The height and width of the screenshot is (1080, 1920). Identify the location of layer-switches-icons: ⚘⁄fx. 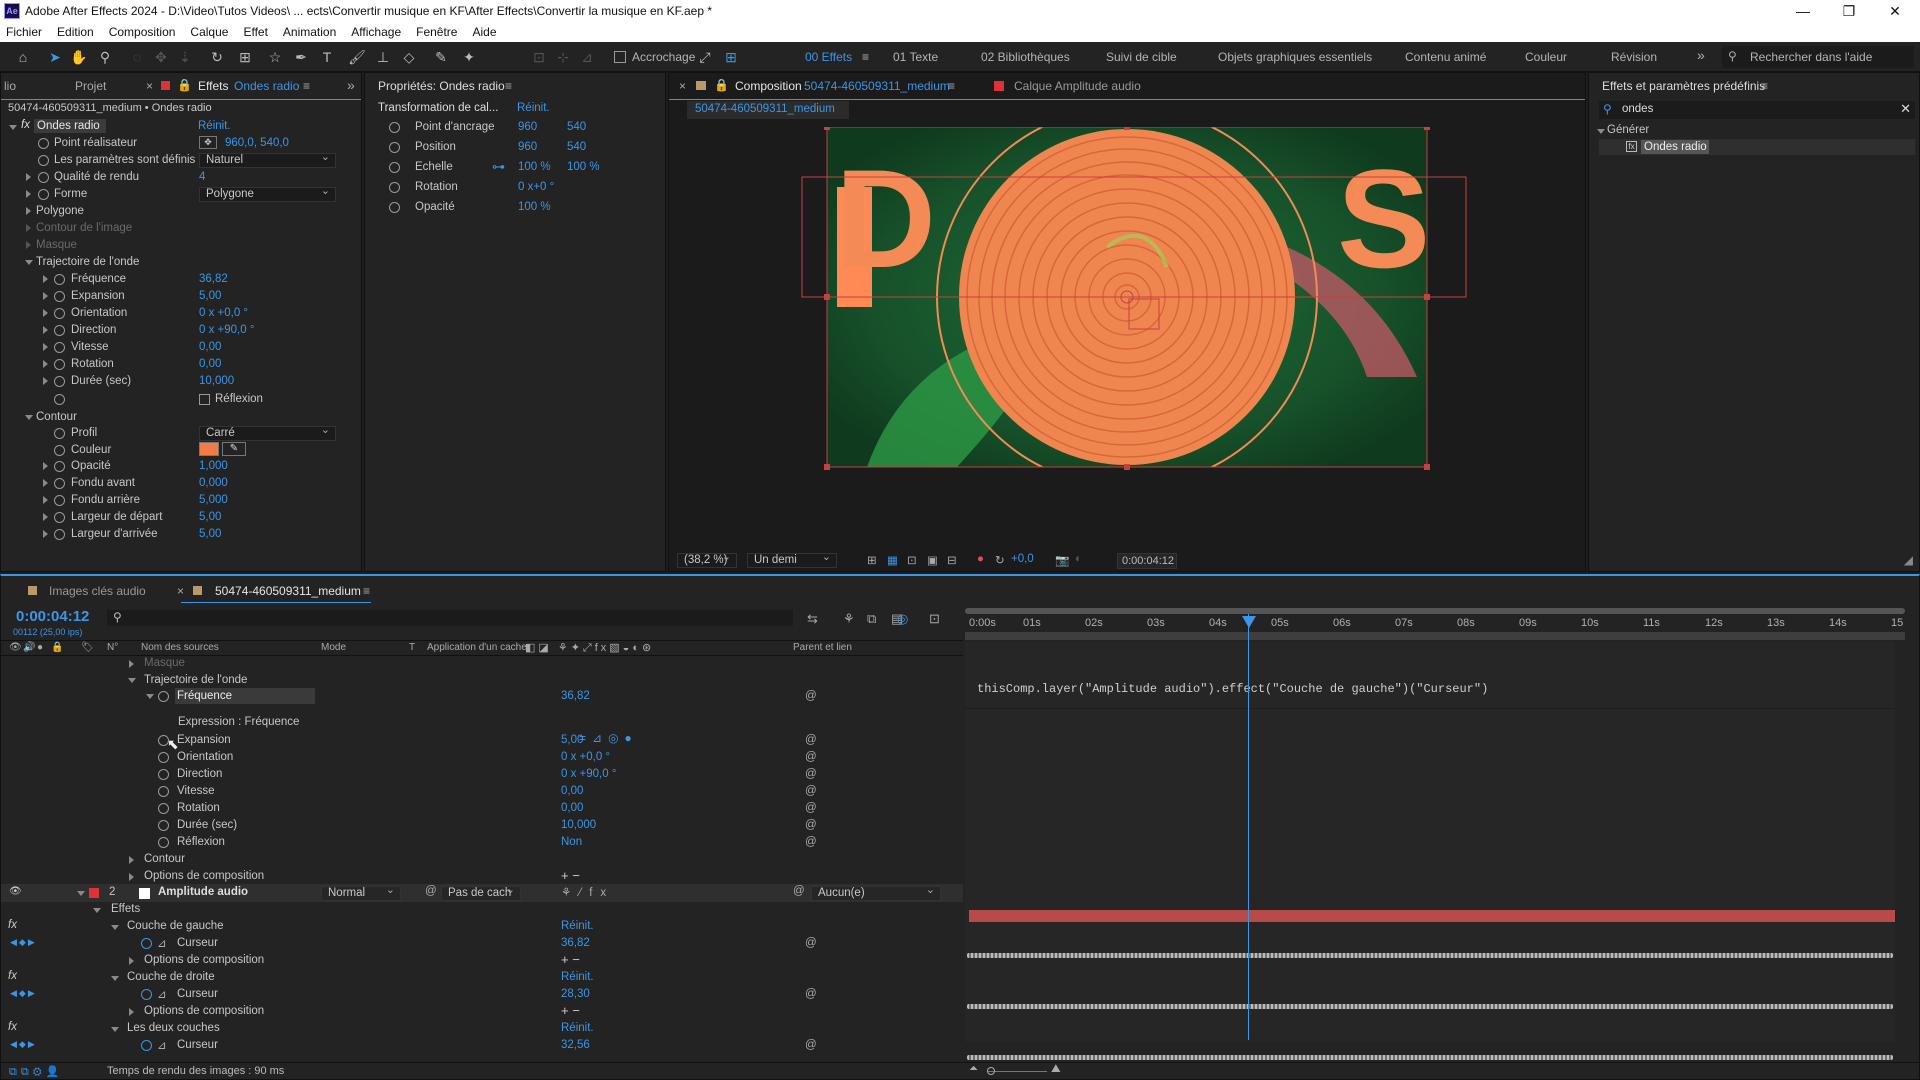
(587, 892).